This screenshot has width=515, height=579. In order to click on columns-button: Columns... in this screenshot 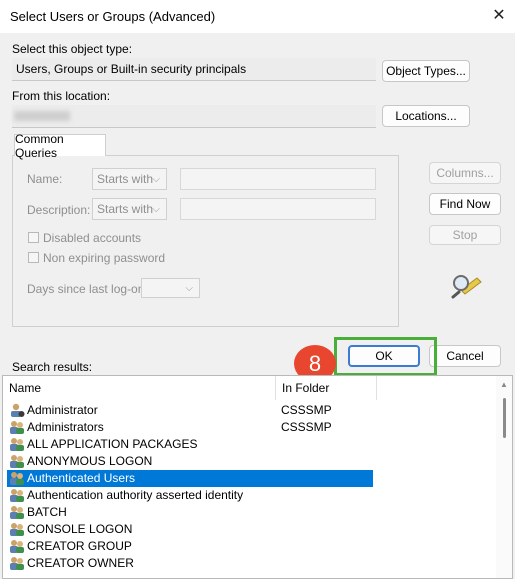, I will do `click(465, 173)`.